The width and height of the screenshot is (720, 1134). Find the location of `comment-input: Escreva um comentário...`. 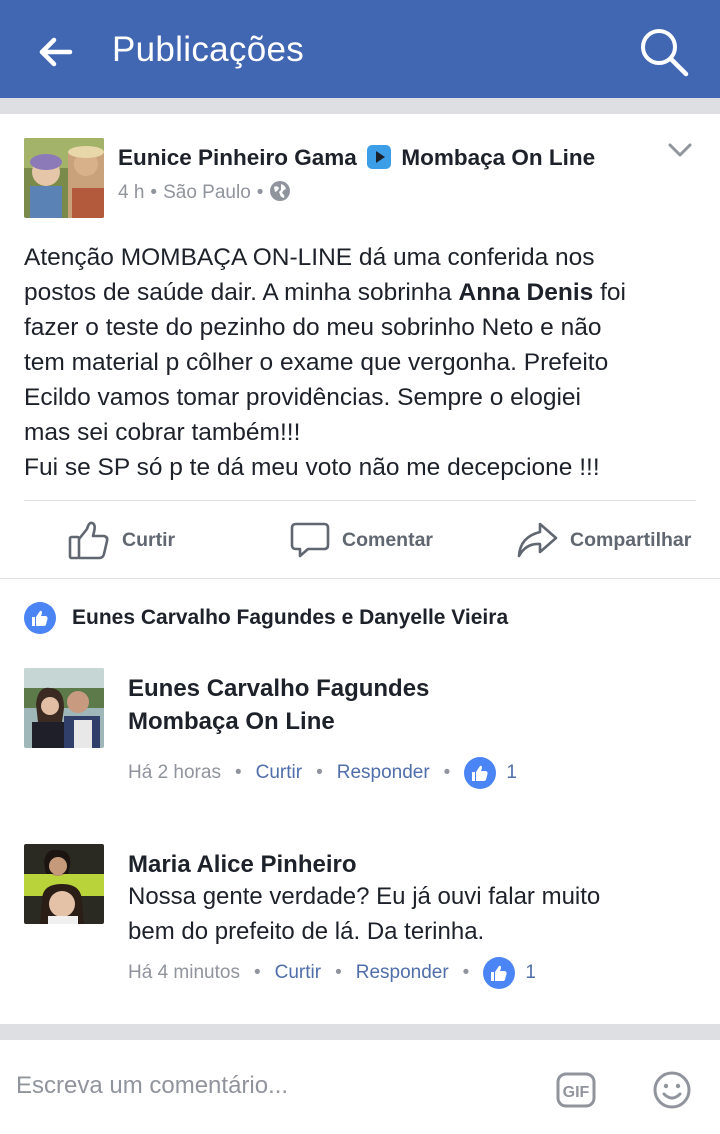

comment-input: Escreva um comentário... is located at coordinates (152, 1086).